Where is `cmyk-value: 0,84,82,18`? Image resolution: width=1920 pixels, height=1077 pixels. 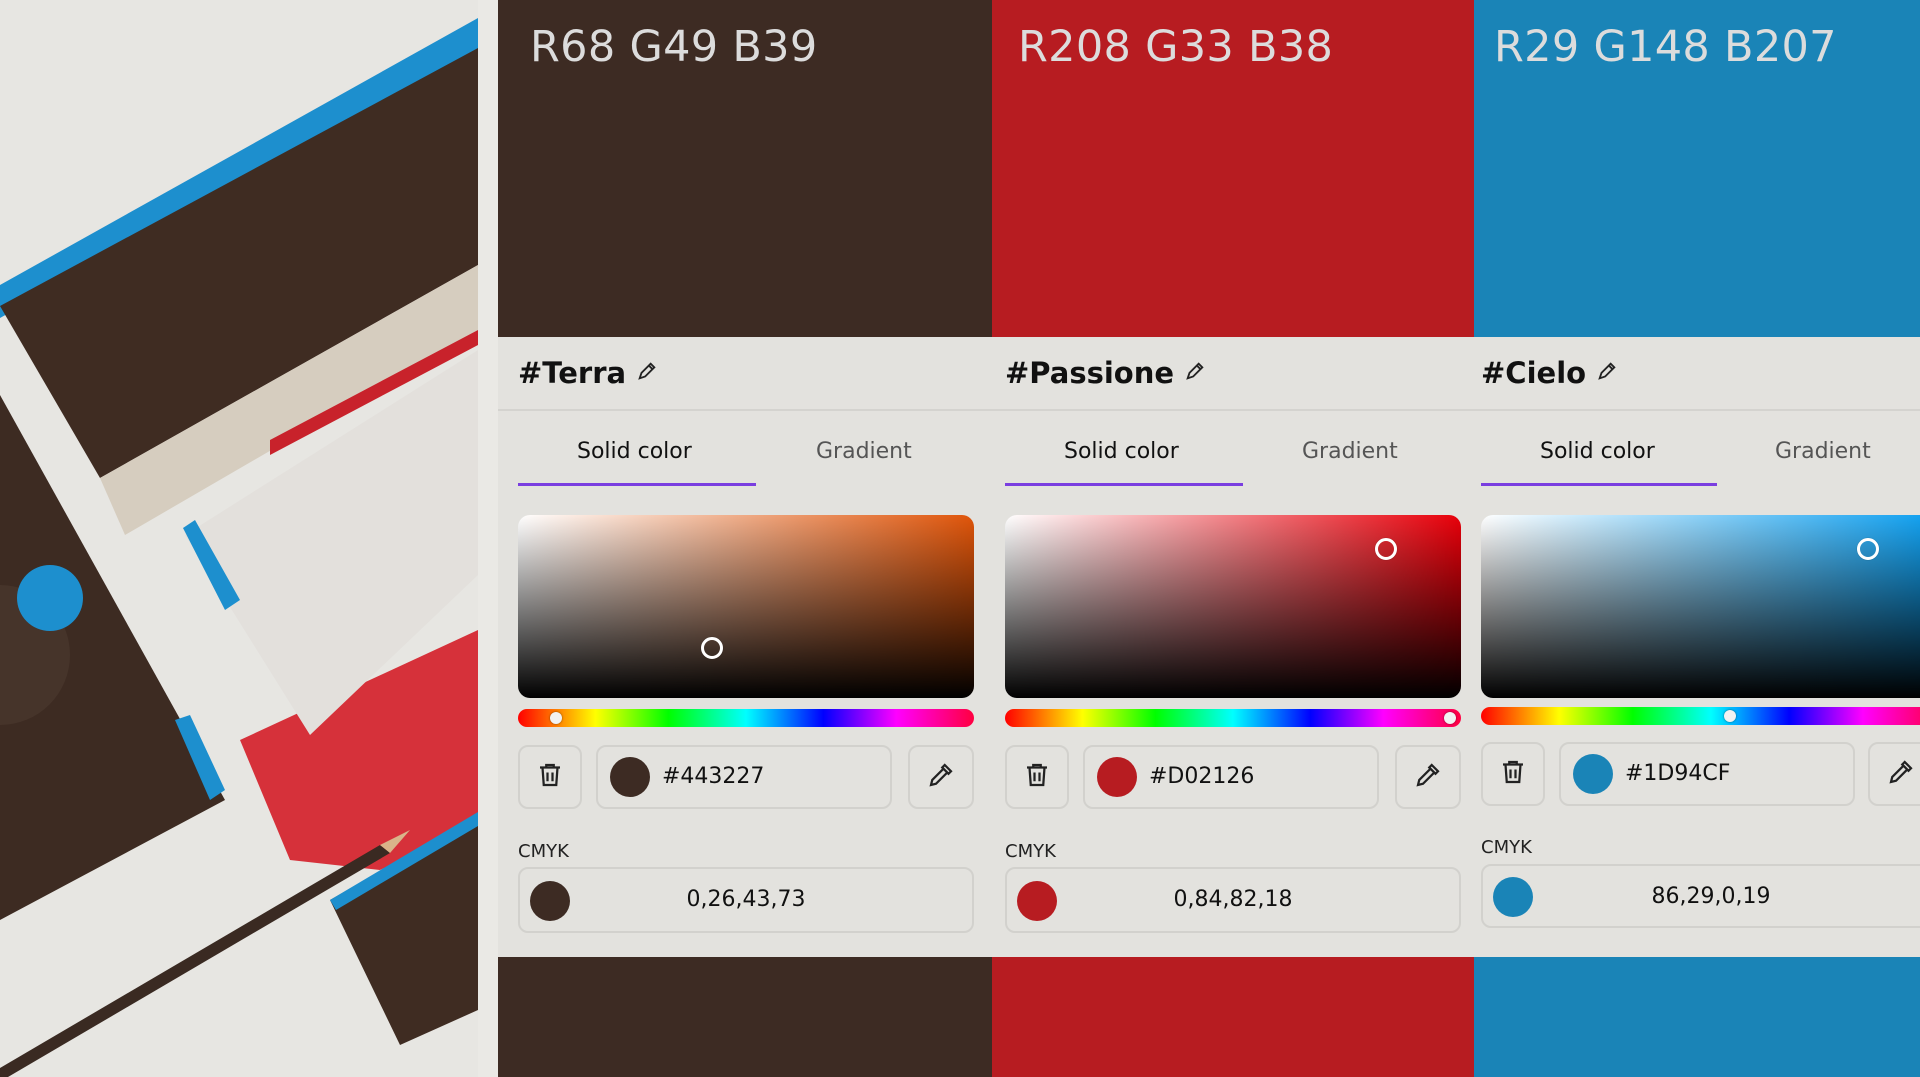
cmyk-value: 0,84,82,18 is located at coordinates (1233, 899).